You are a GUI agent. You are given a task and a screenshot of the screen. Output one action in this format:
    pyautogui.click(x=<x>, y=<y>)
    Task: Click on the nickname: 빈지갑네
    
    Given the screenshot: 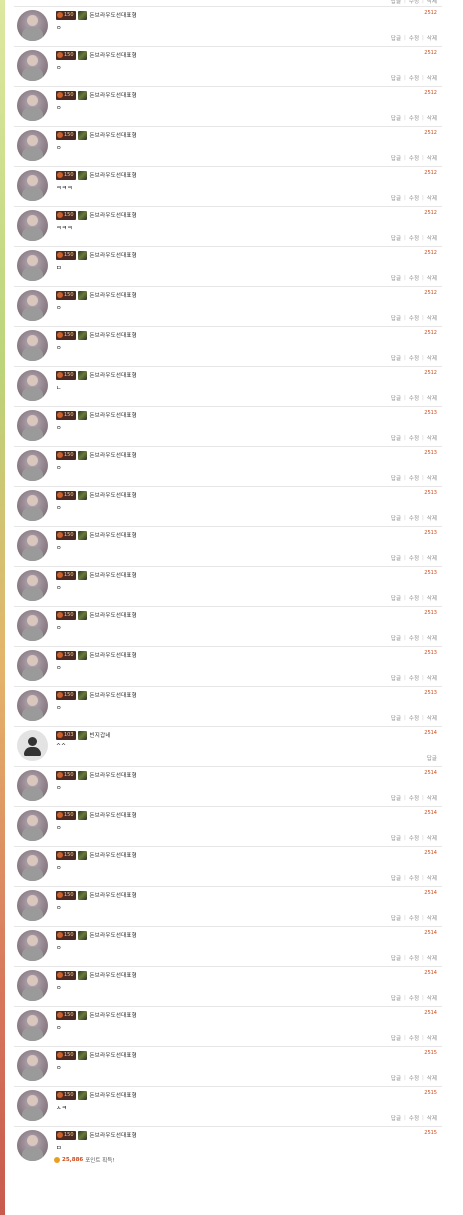 What is the action you would take?
    pyautogui.click(x=100, y=735)
    